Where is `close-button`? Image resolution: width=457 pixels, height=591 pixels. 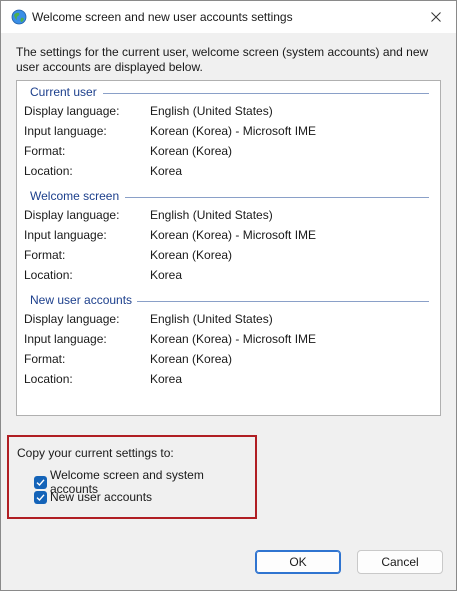
close-button is located at coordinates (436, 17).